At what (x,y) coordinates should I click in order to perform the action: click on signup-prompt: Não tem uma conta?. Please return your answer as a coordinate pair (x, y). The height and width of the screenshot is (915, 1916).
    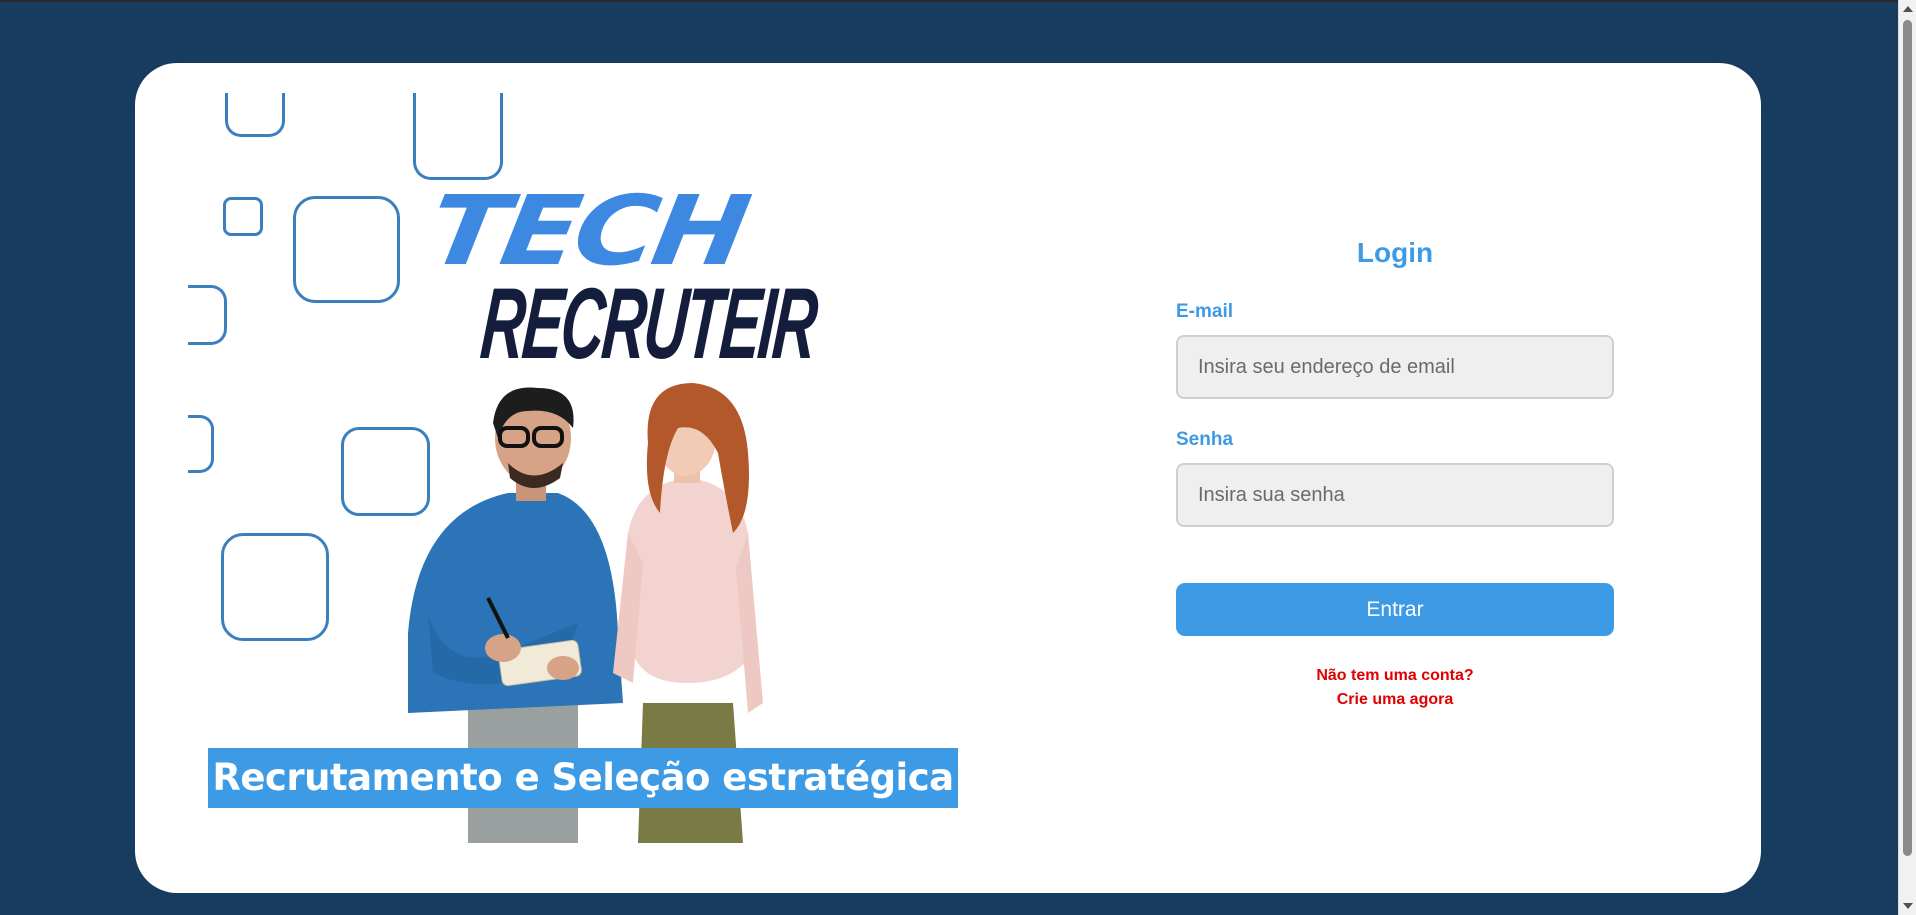
    Looking at the image, I should click on (1395, 676).